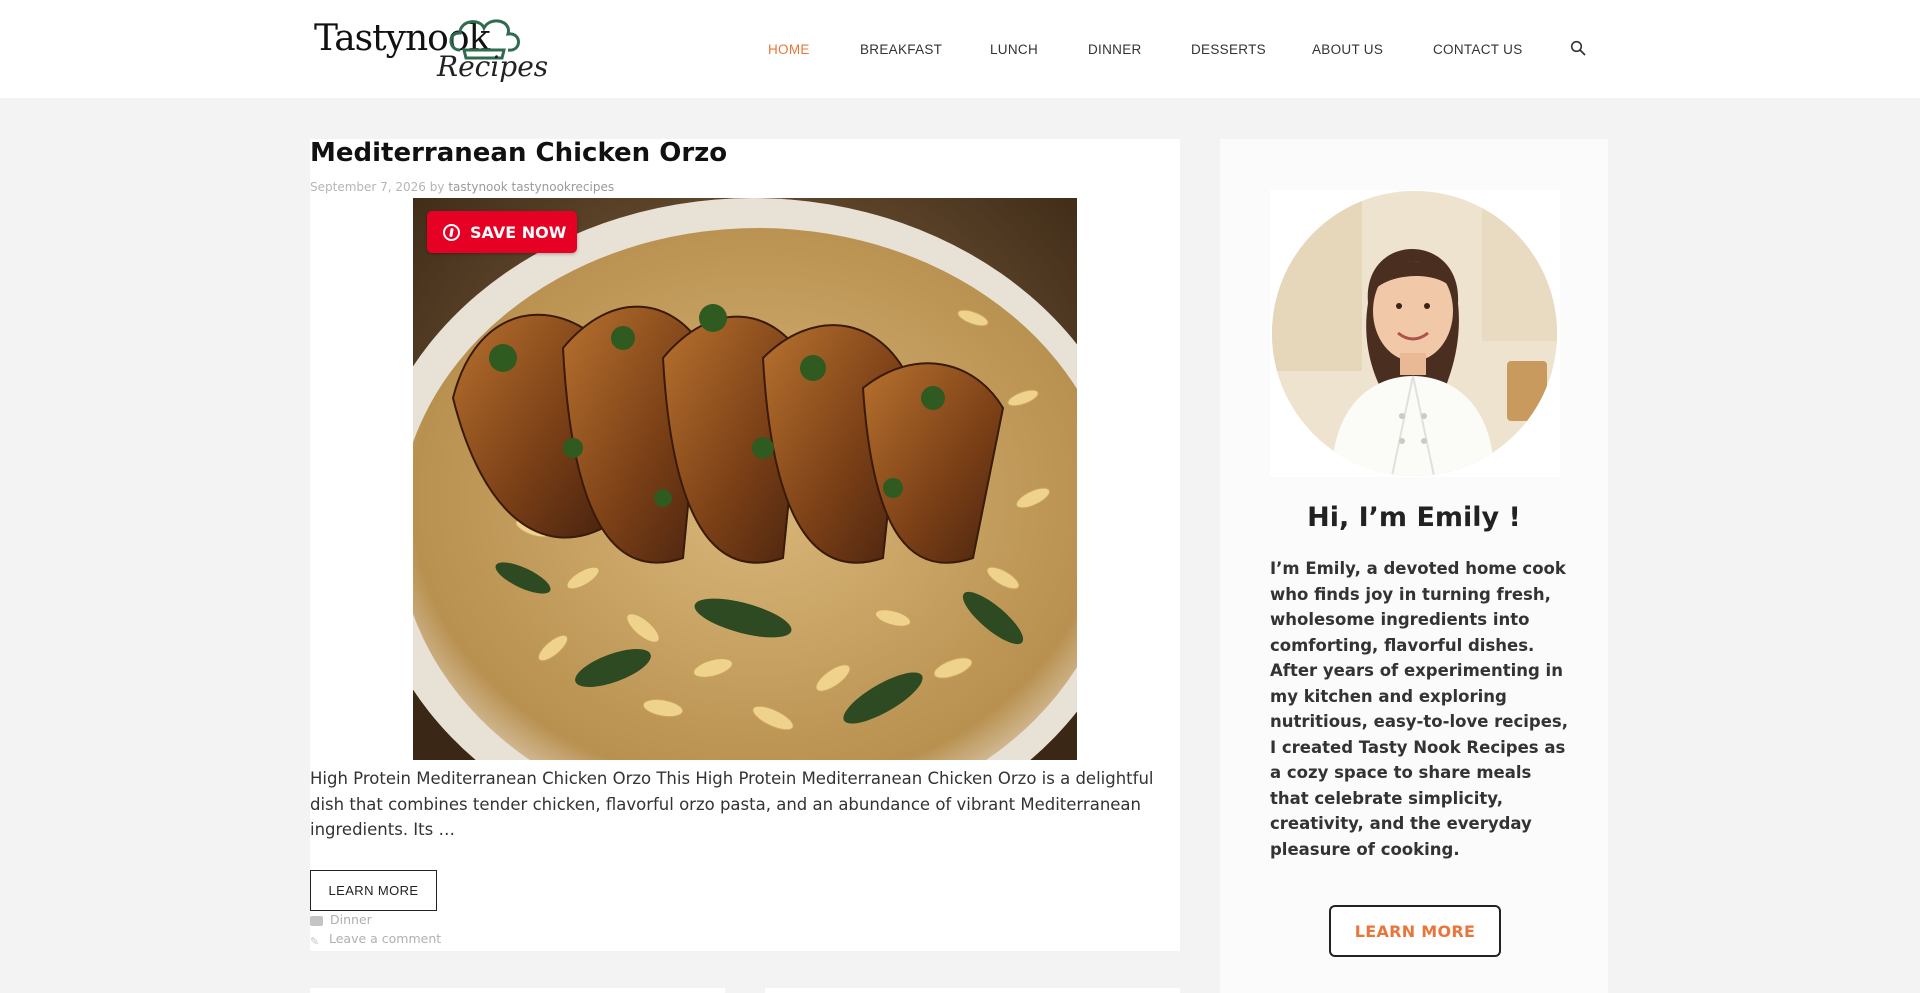 The width and height of the screenshot is (1920, 993). What do you see at coordinates (1014, 49) in the screenshot?
I see `nav-lunch: LUNCH` at bounding box center [1014, 49].